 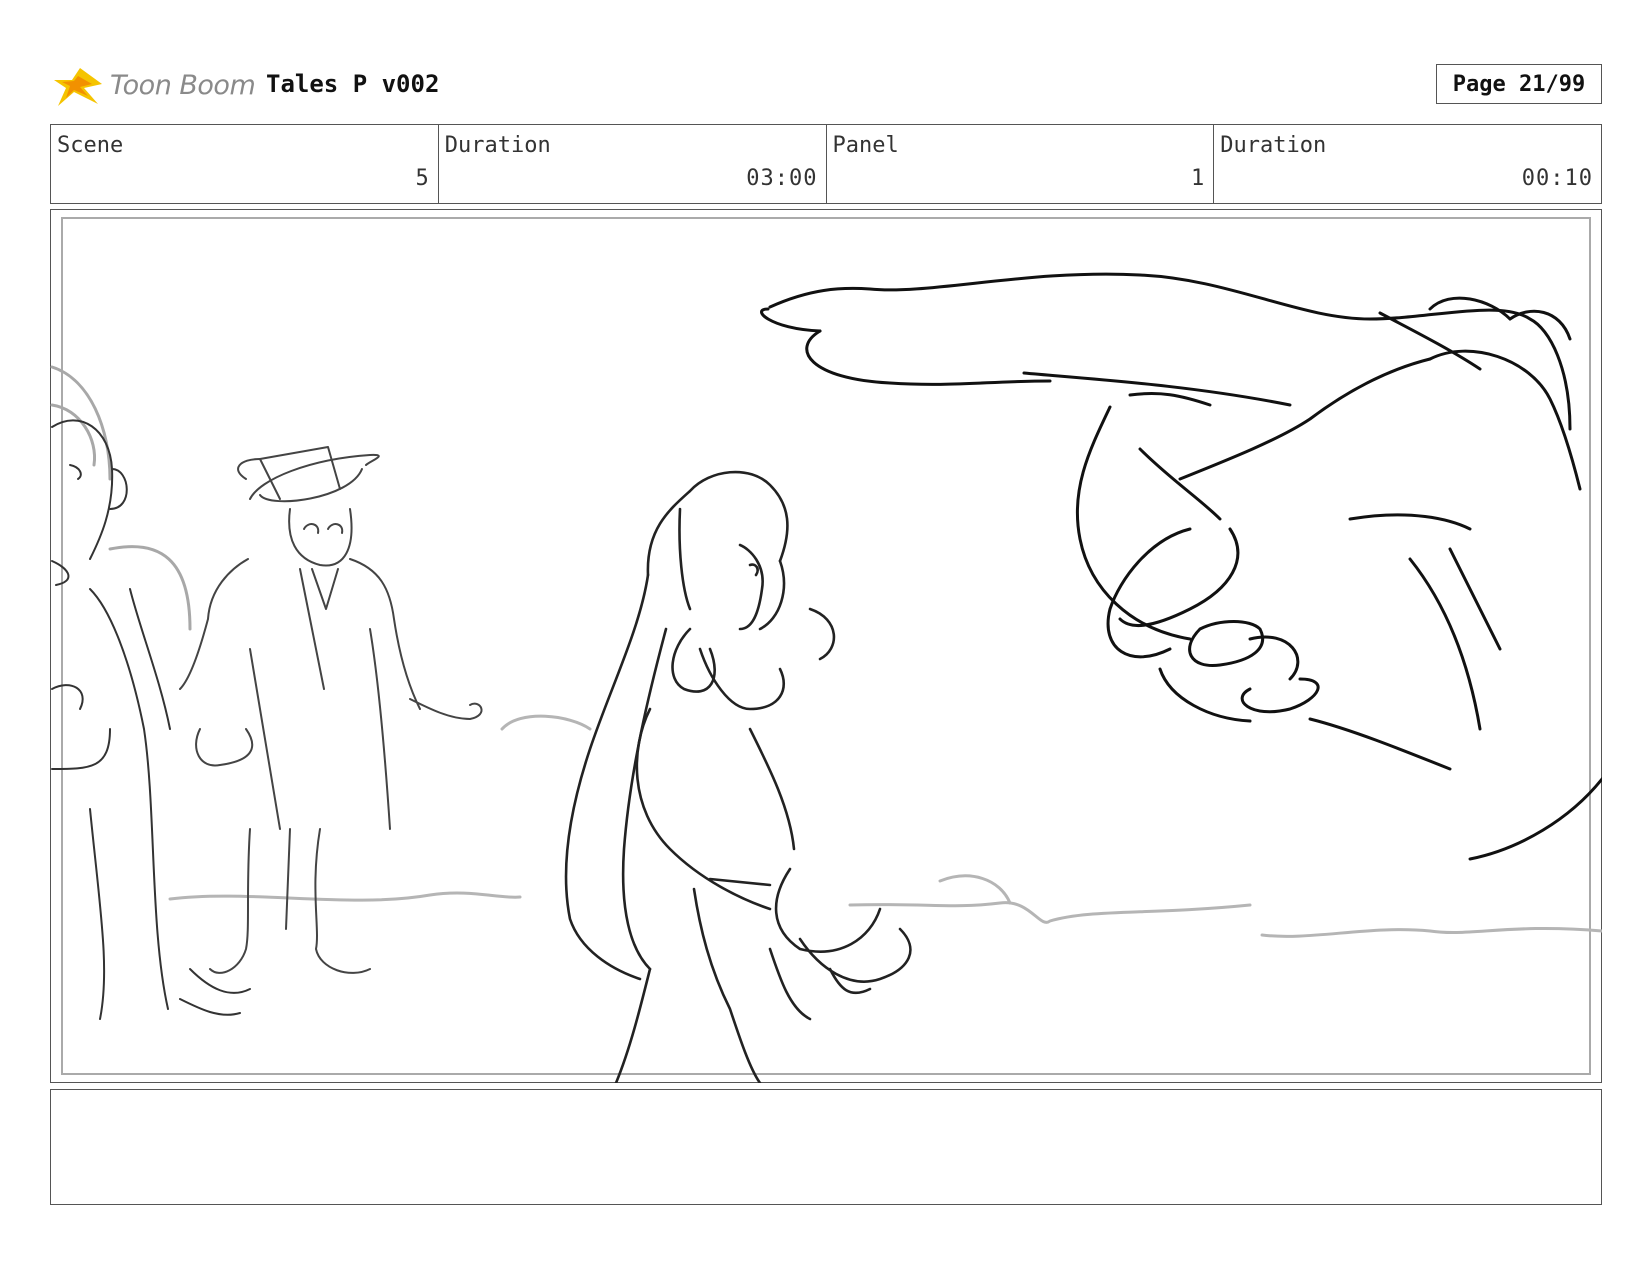 I want to click on panel-cell: Panel 1, so click(x=1021, y=164).